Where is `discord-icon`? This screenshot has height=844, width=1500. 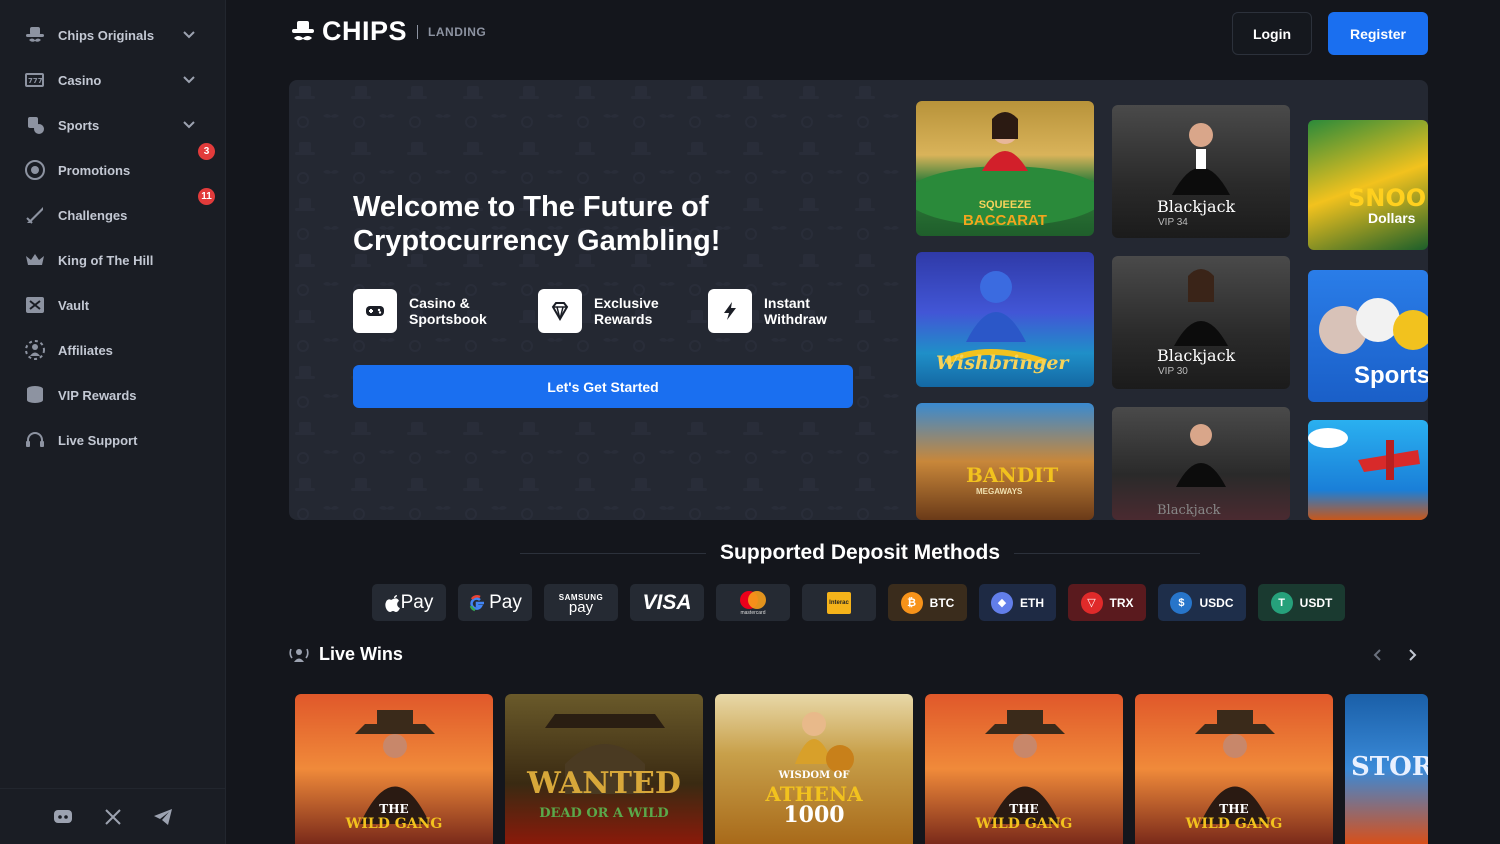 discord-icon is located at coordinates (63, 817).